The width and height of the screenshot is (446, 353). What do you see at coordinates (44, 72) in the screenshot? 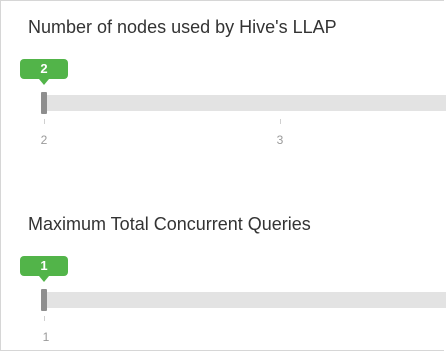
I see `llap-nodes-value-badge: 2` at bounding box center [44, 72].